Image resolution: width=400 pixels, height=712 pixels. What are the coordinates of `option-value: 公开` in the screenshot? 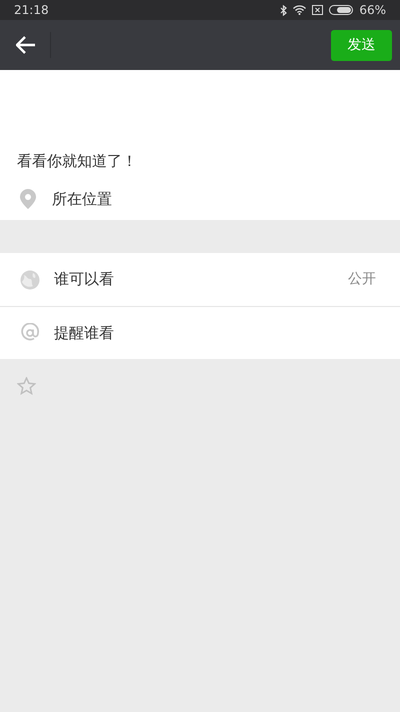 It's located at (362, 279).